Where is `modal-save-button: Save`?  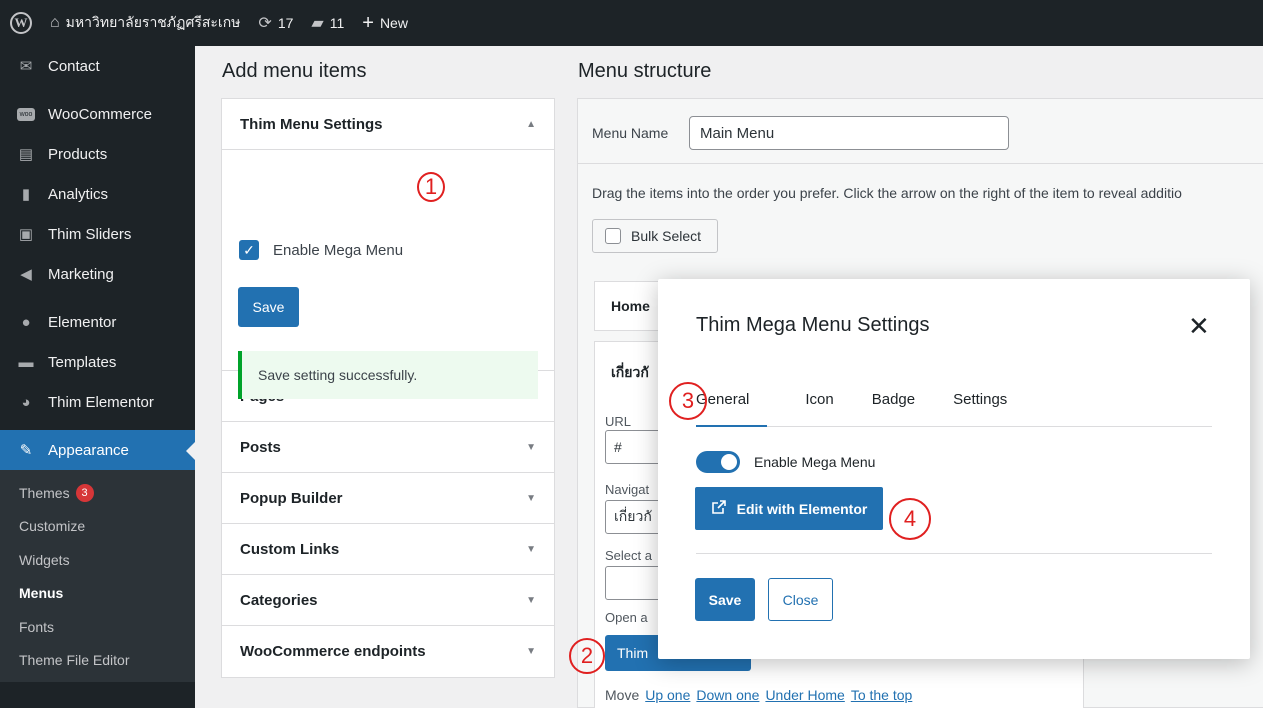
modal-save-button: Save is located at coordinates (725, 599).